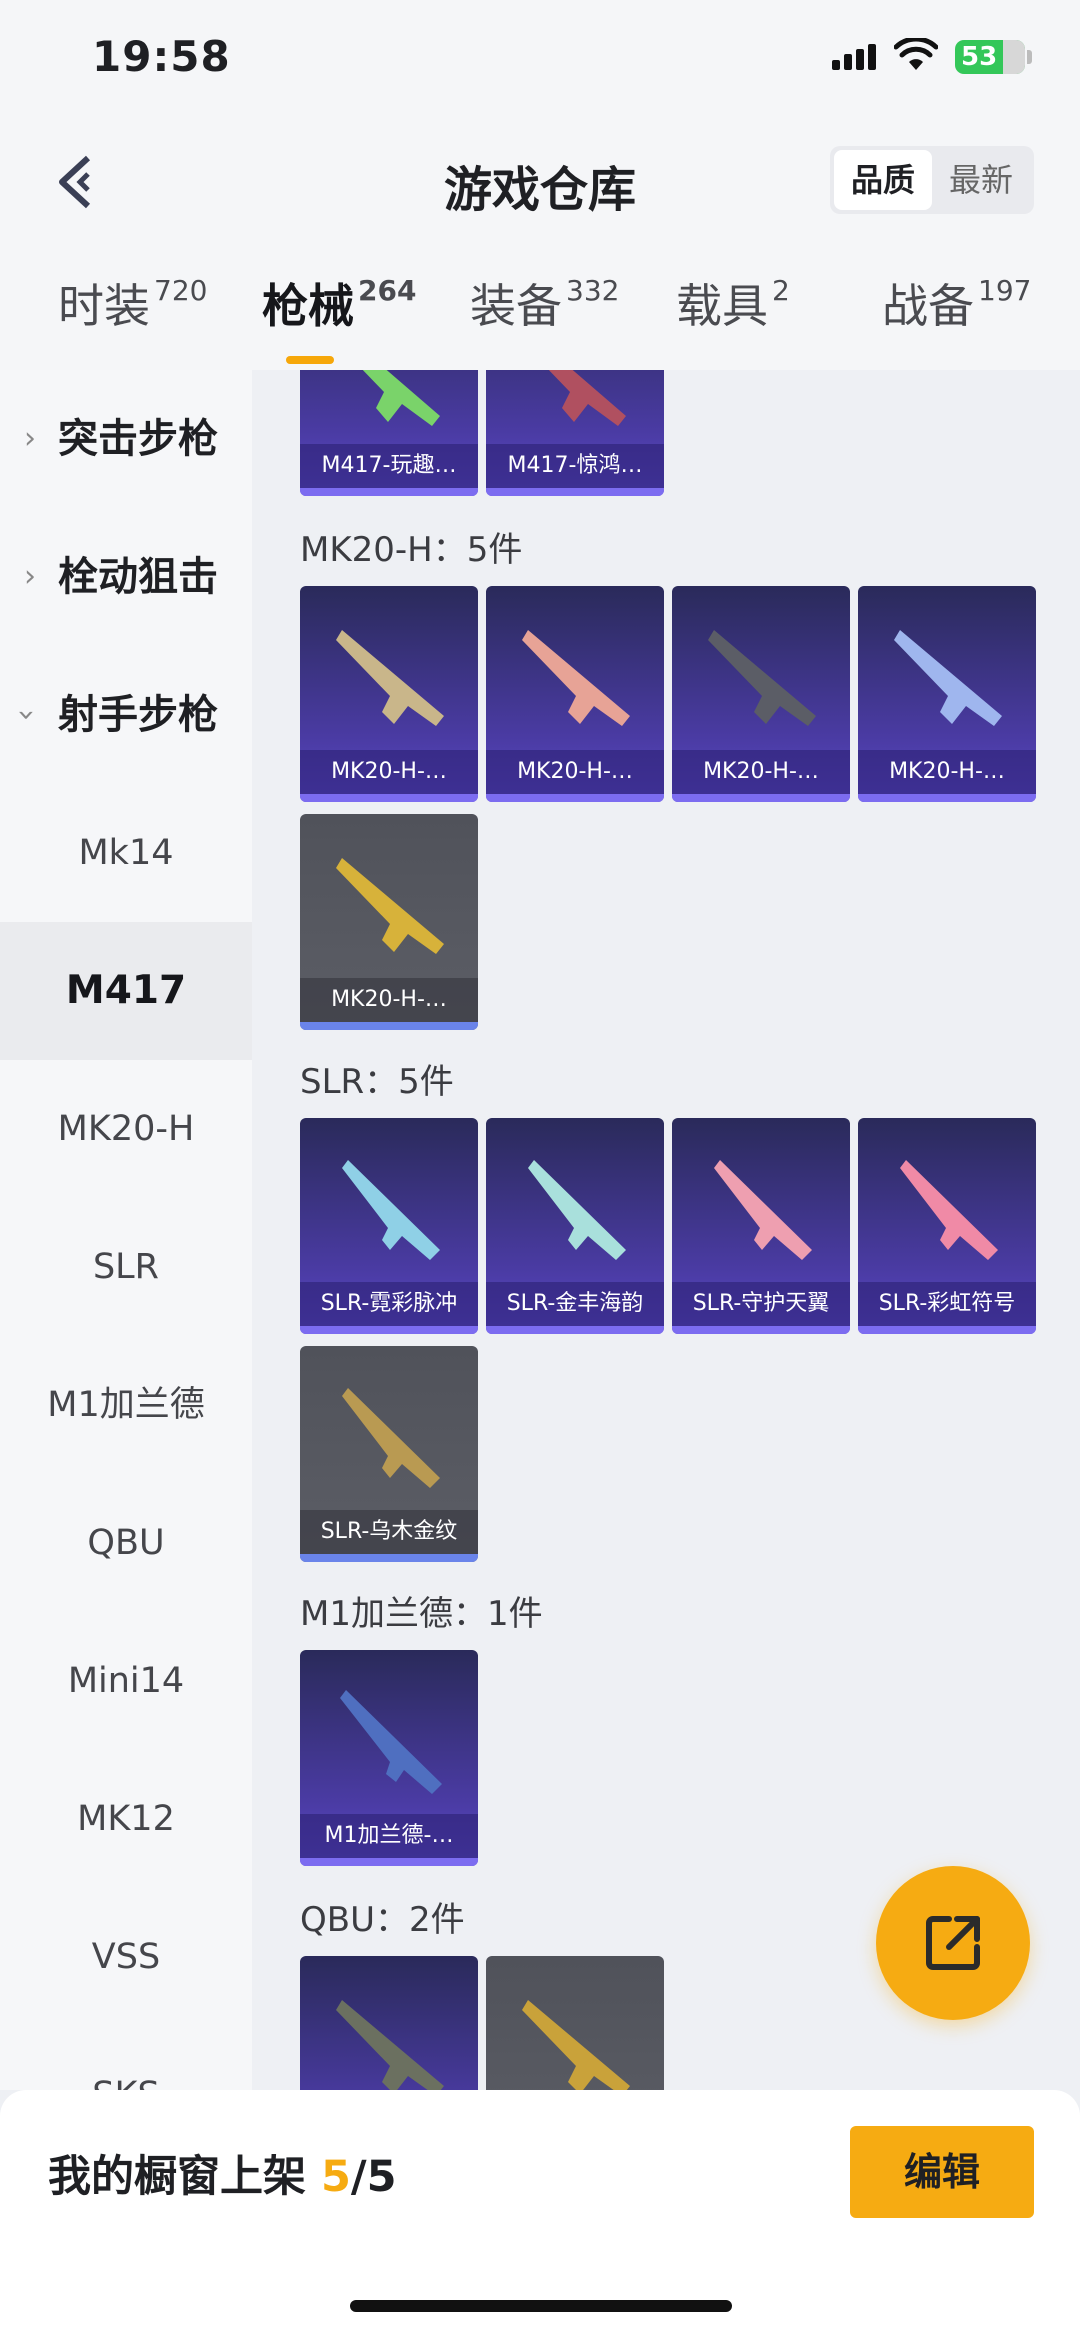 The height and width of the screenshot is (2339, 1080). What do you see at coordinates (389, 1532) in the screenshot?
I see `skin-name: SLR-乌木金纹` at bounding box center [389, 1532].